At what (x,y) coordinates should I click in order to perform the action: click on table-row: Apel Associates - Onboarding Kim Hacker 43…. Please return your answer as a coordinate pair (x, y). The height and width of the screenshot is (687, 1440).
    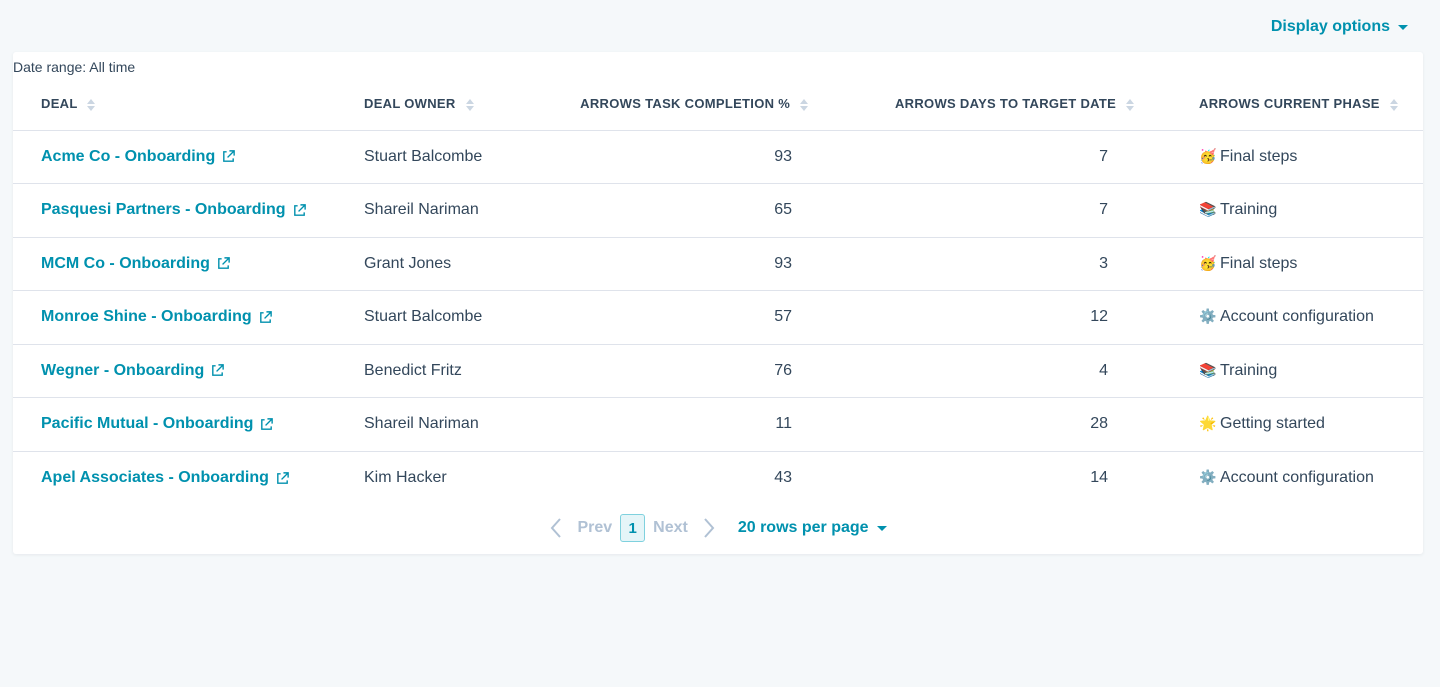
    Looking at the image, I should click on (718, 478).